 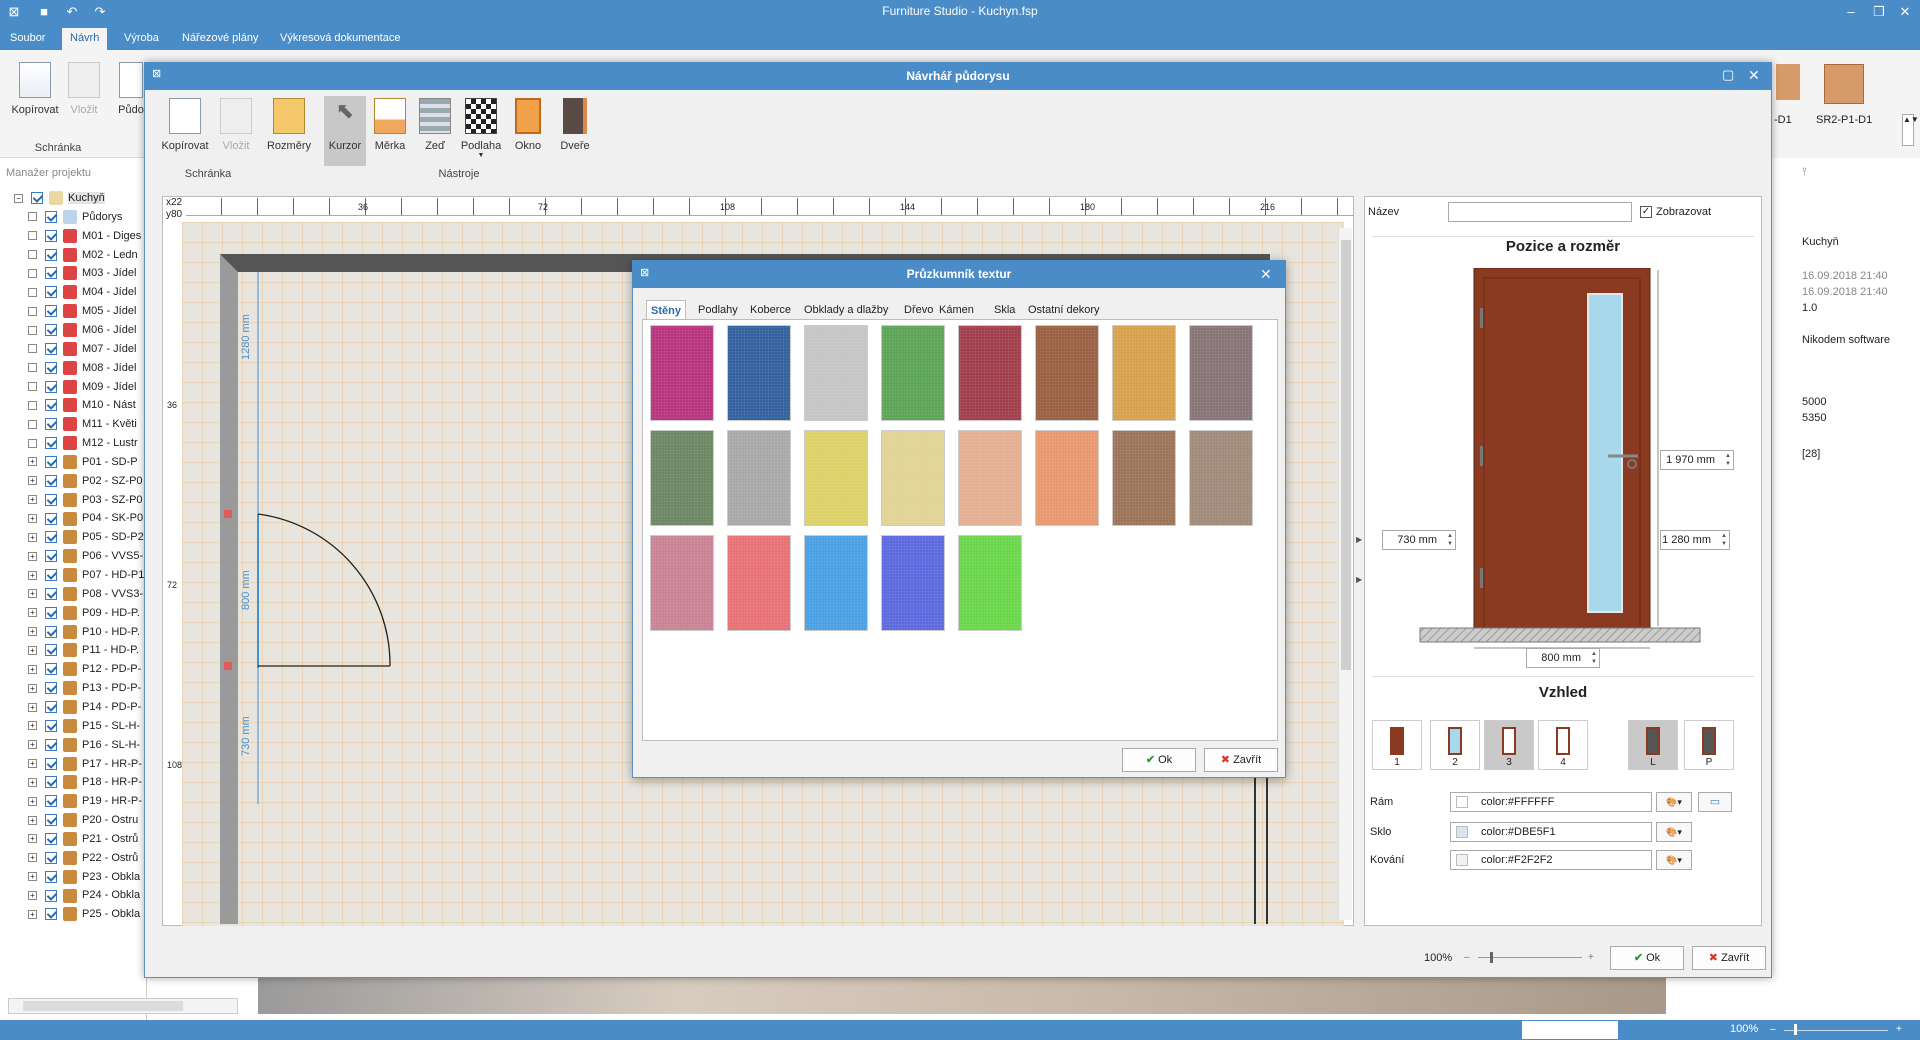 I want to click on glass-color-input: color:#DBE5F1, so click(x=1551, y=832).